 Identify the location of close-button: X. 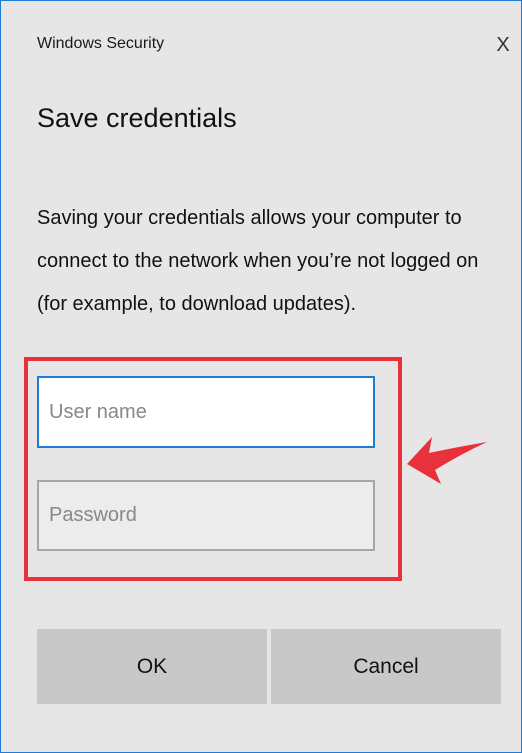
(503, 45).